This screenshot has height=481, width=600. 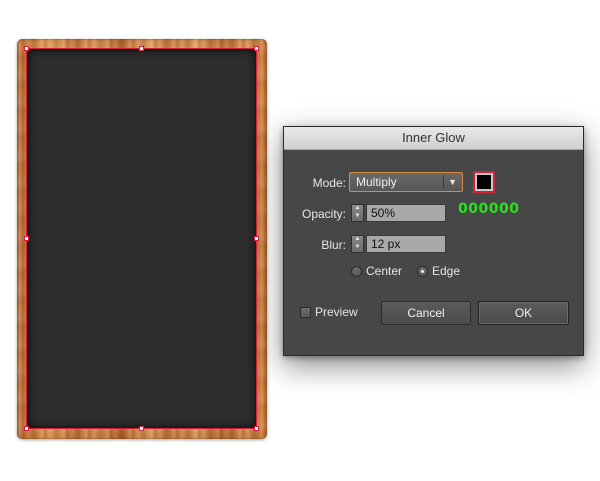 I want to click on color-swatch-fill, so click(x=484, y=182).